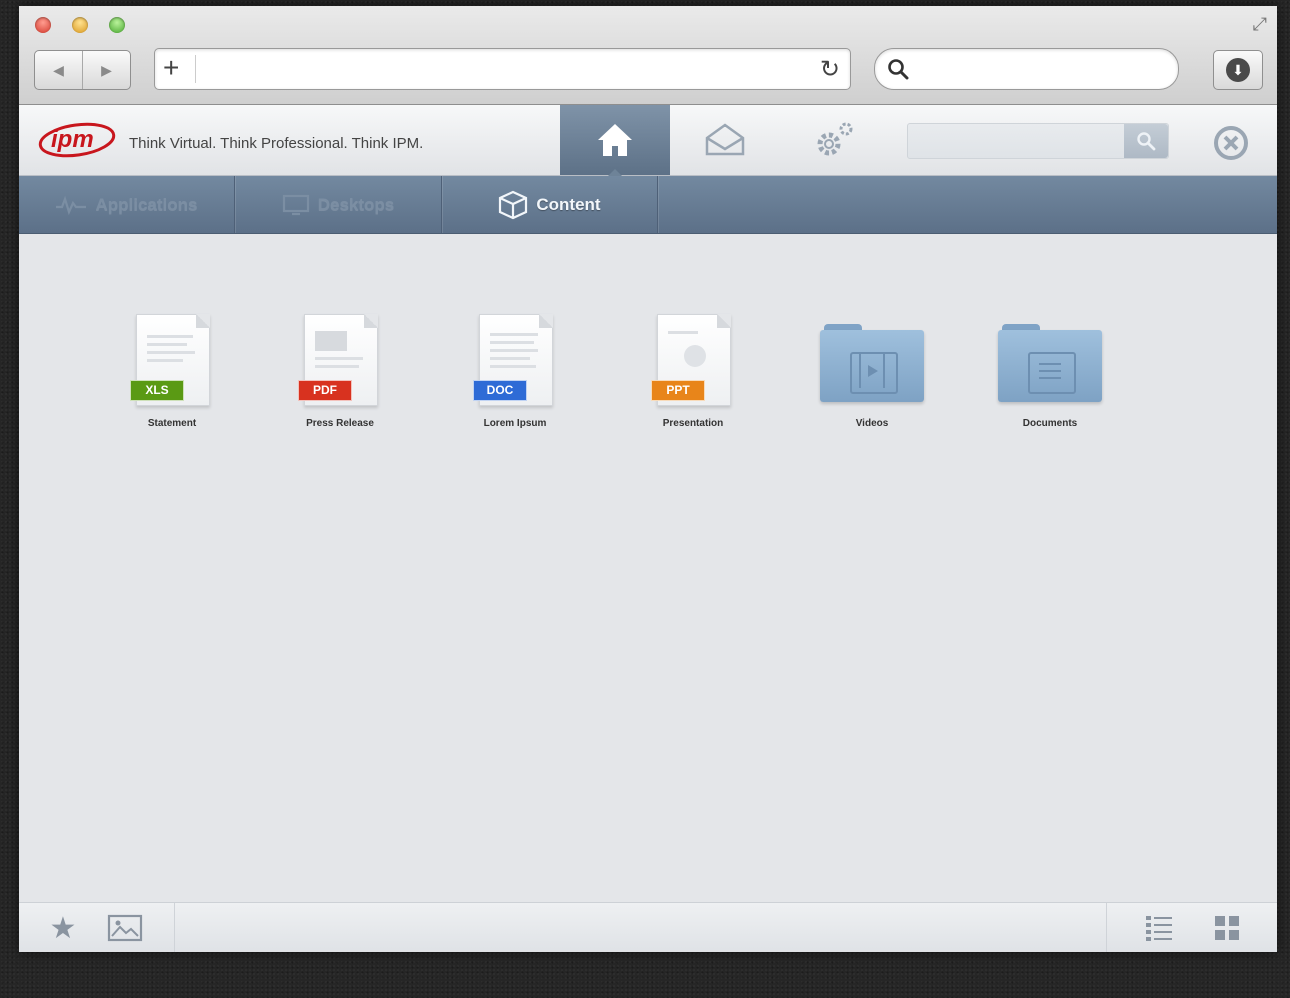  Describe the element at coordinates (568, 204) in the screenshot. I see `tab-content-label: Content` at that location.